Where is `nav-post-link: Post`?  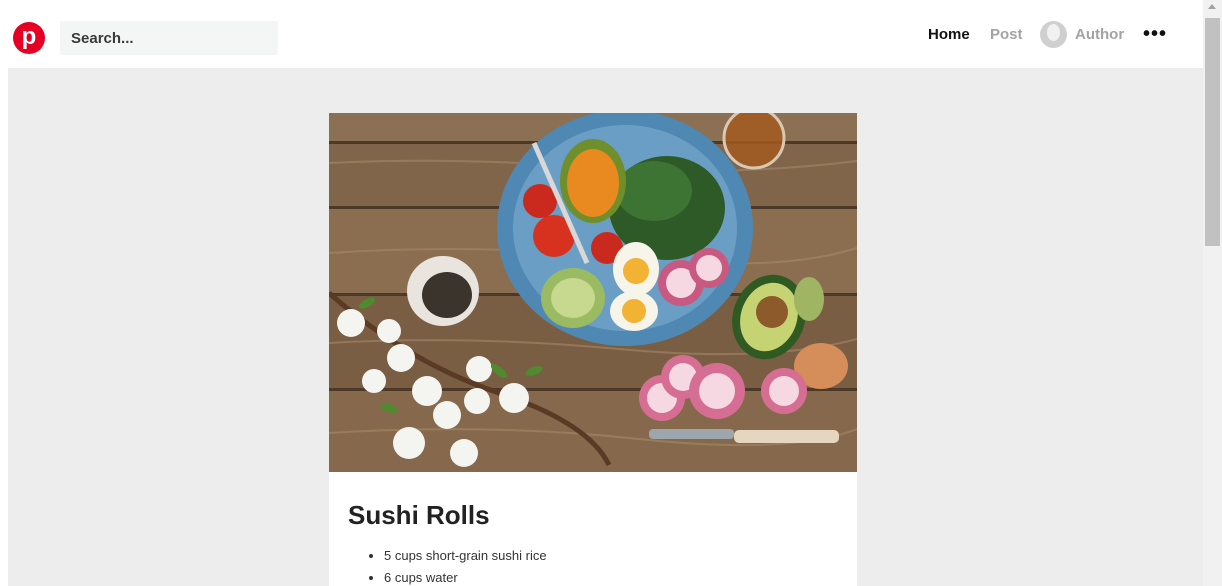
nav-post-link: Post is located at coordinates (1006, 34).